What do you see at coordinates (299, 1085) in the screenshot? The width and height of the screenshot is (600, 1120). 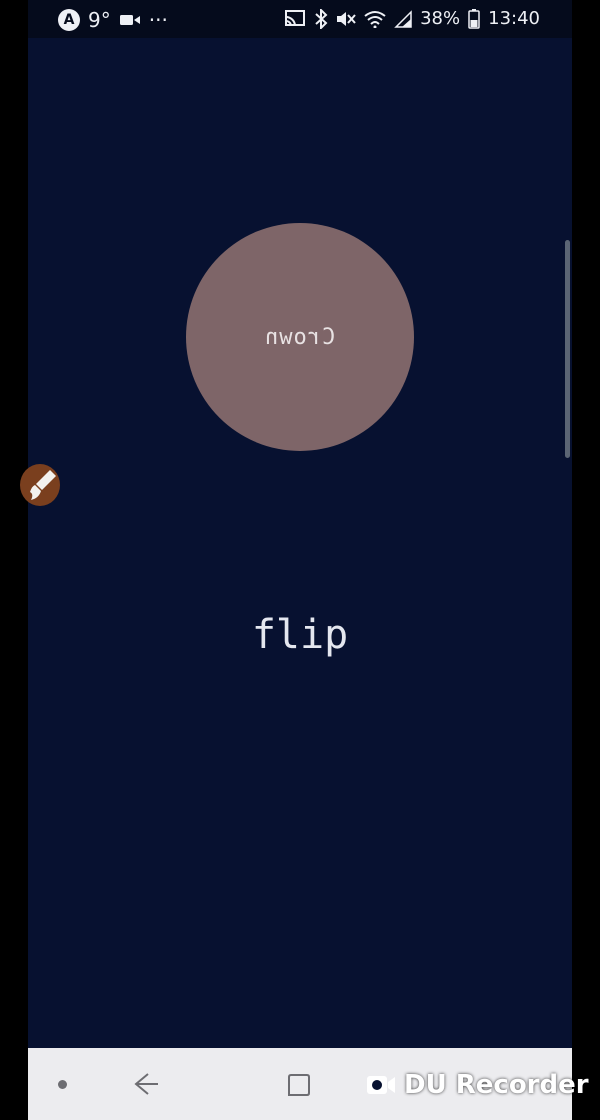 I see `recent-apps-icon` at bounding box center [299, 1085].